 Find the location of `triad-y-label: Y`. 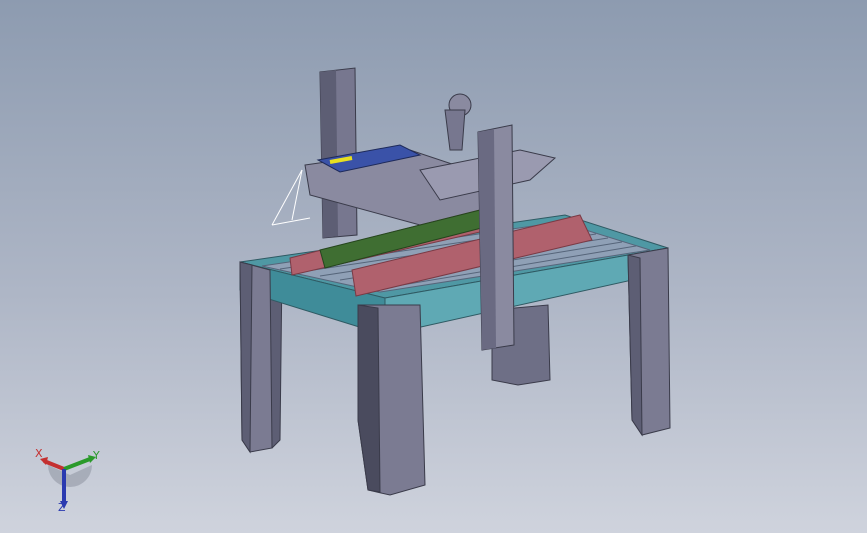

triad-y-label: Y is located at coordinates (96, 455).